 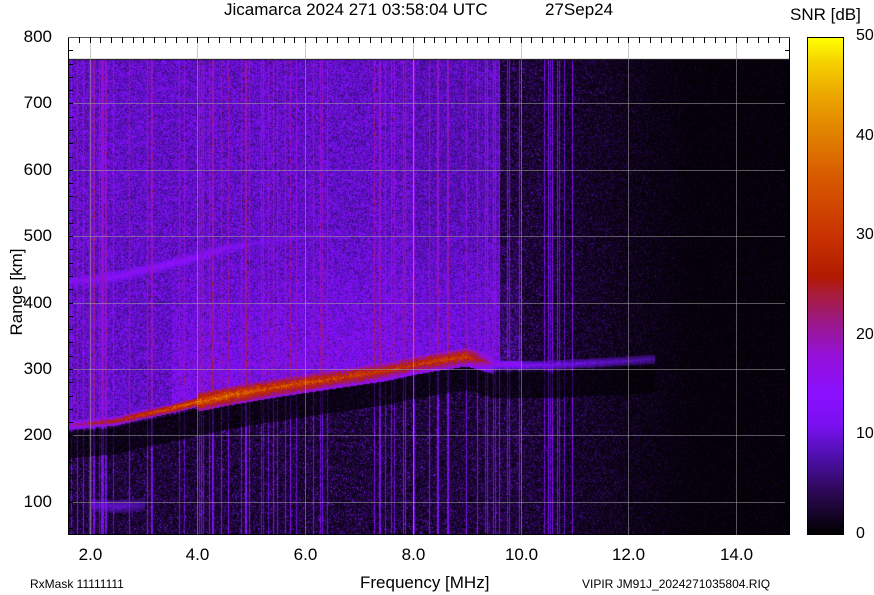 I want to click on x-tick-label: 8.0, so click(x=413, y=554).